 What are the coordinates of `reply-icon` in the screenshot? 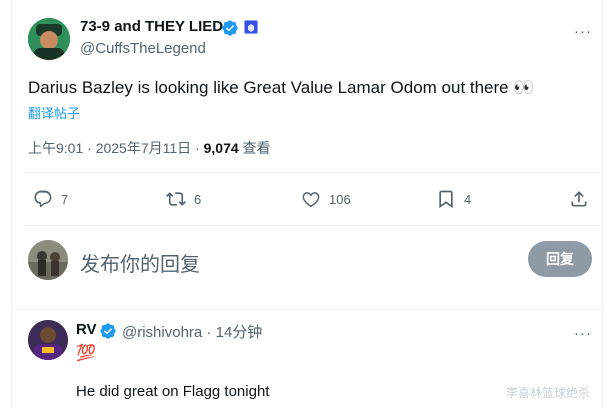 It's located at (43, 199).